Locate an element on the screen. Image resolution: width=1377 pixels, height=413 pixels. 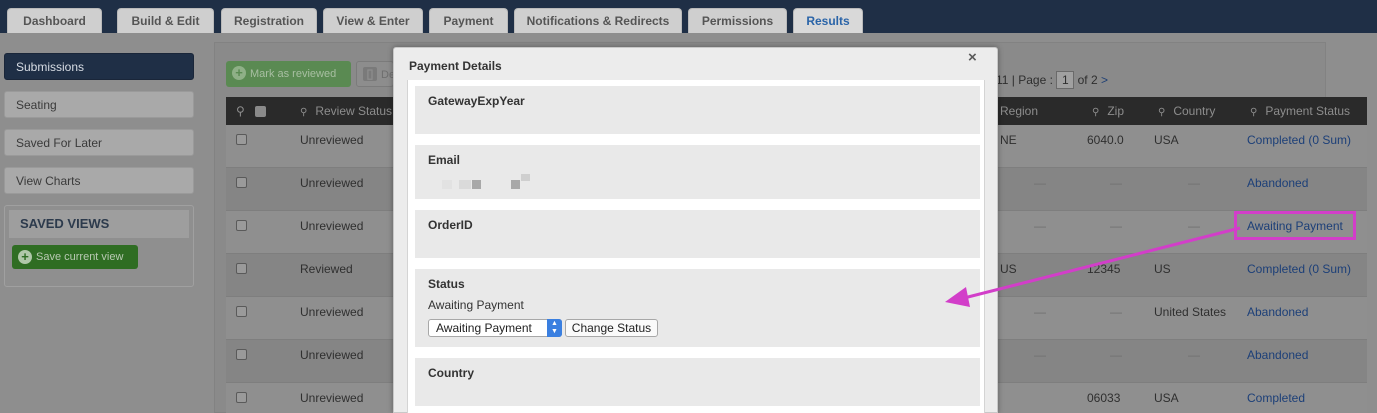
saved-views-title: SAVED VIEWS is located at coordinates (99, 224).